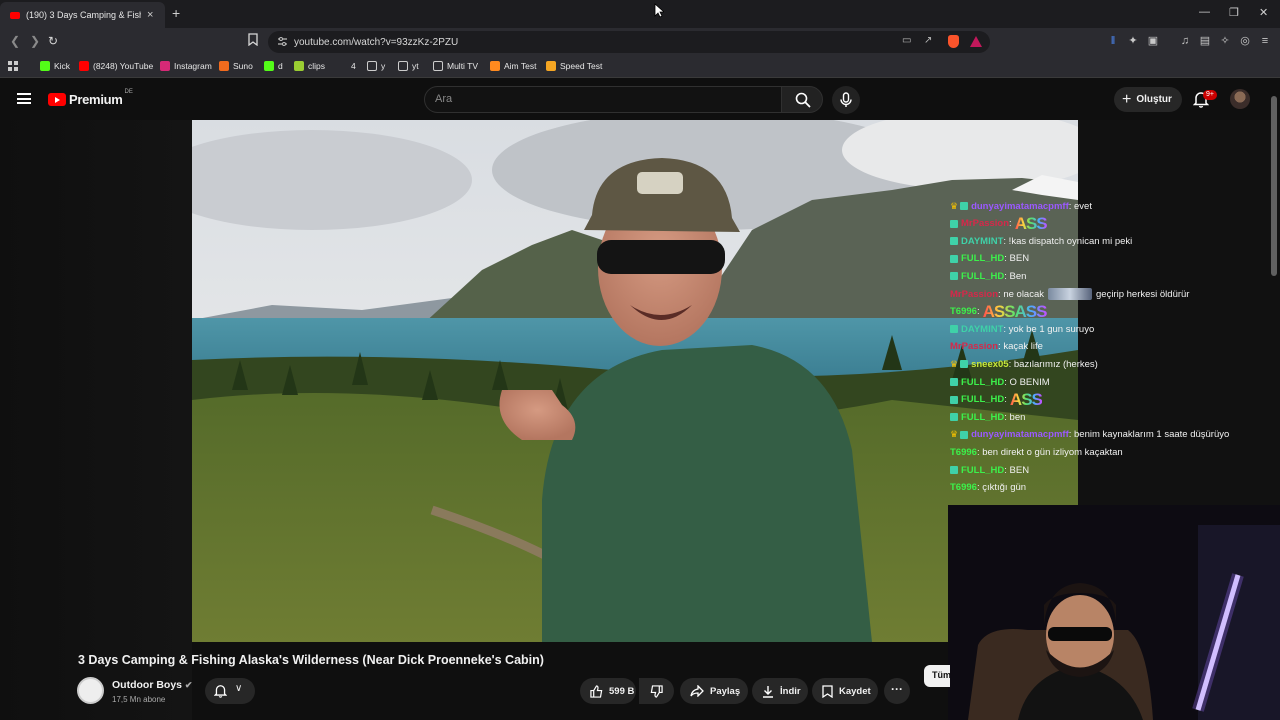 The height and width of the screenshot is (720, 1280). I want to click on country-code: DE, so click(128, 91).